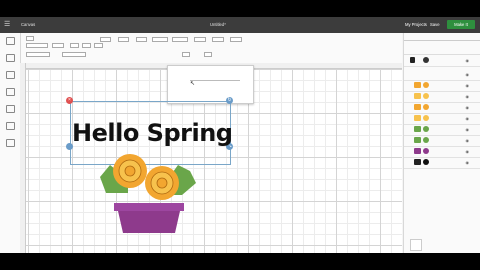  What do you see at coordinates (122, 39) in the screenshot?
I see `arrange-control` at bounding box center [122, 39].